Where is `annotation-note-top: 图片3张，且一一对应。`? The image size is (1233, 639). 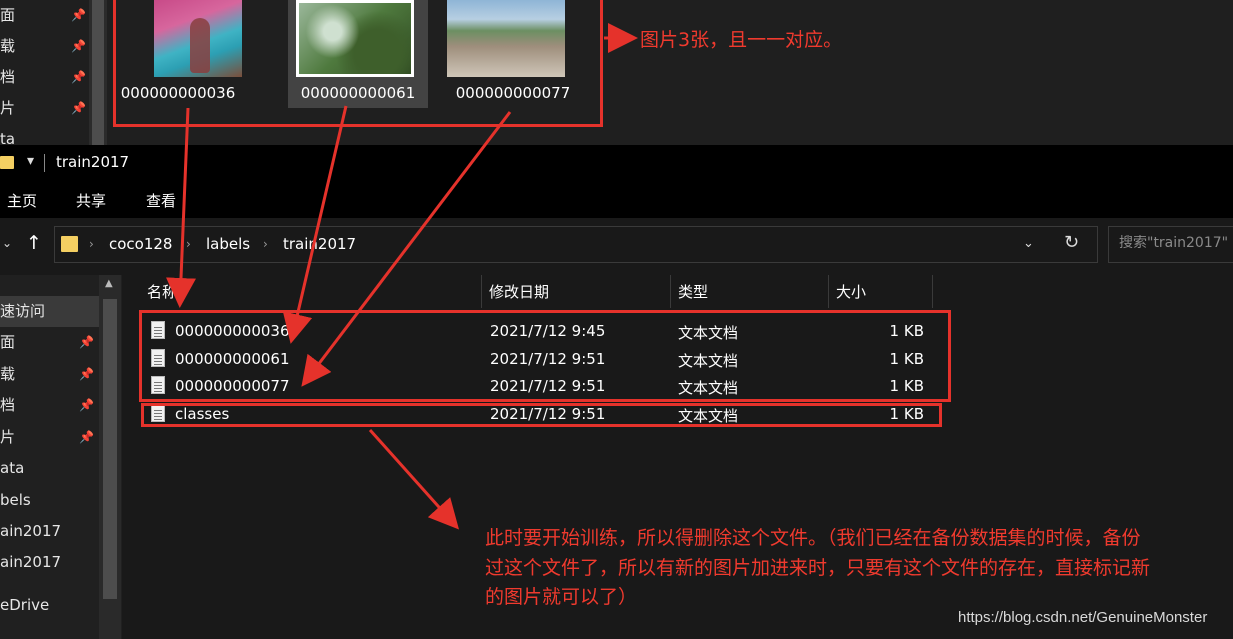
annotation-note-top: 图片3张，且一一对应。 is located at coordinates (741, 40).